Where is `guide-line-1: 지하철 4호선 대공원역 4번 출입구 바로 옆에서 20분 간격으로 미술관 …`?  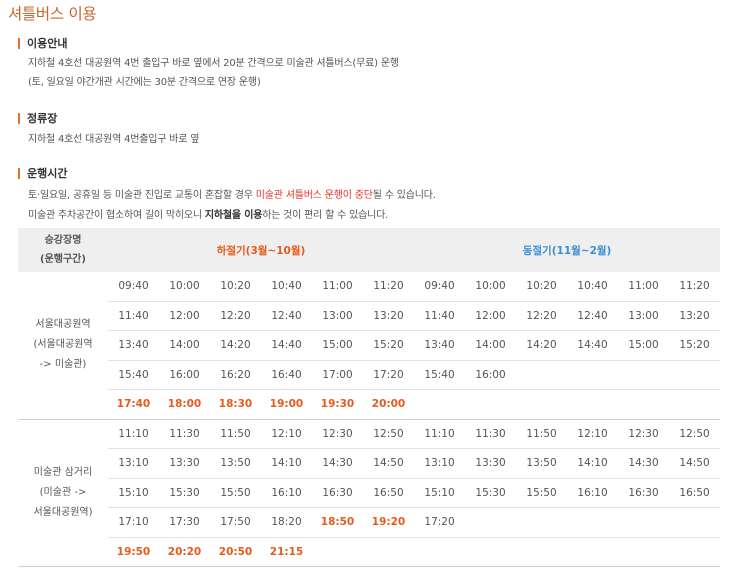
guide-line-1: 지하철 4호선 대공원역 4번 출입구 바로 옆에서 20분 간격으로 미술관 … is located at coordinates (213, 63).